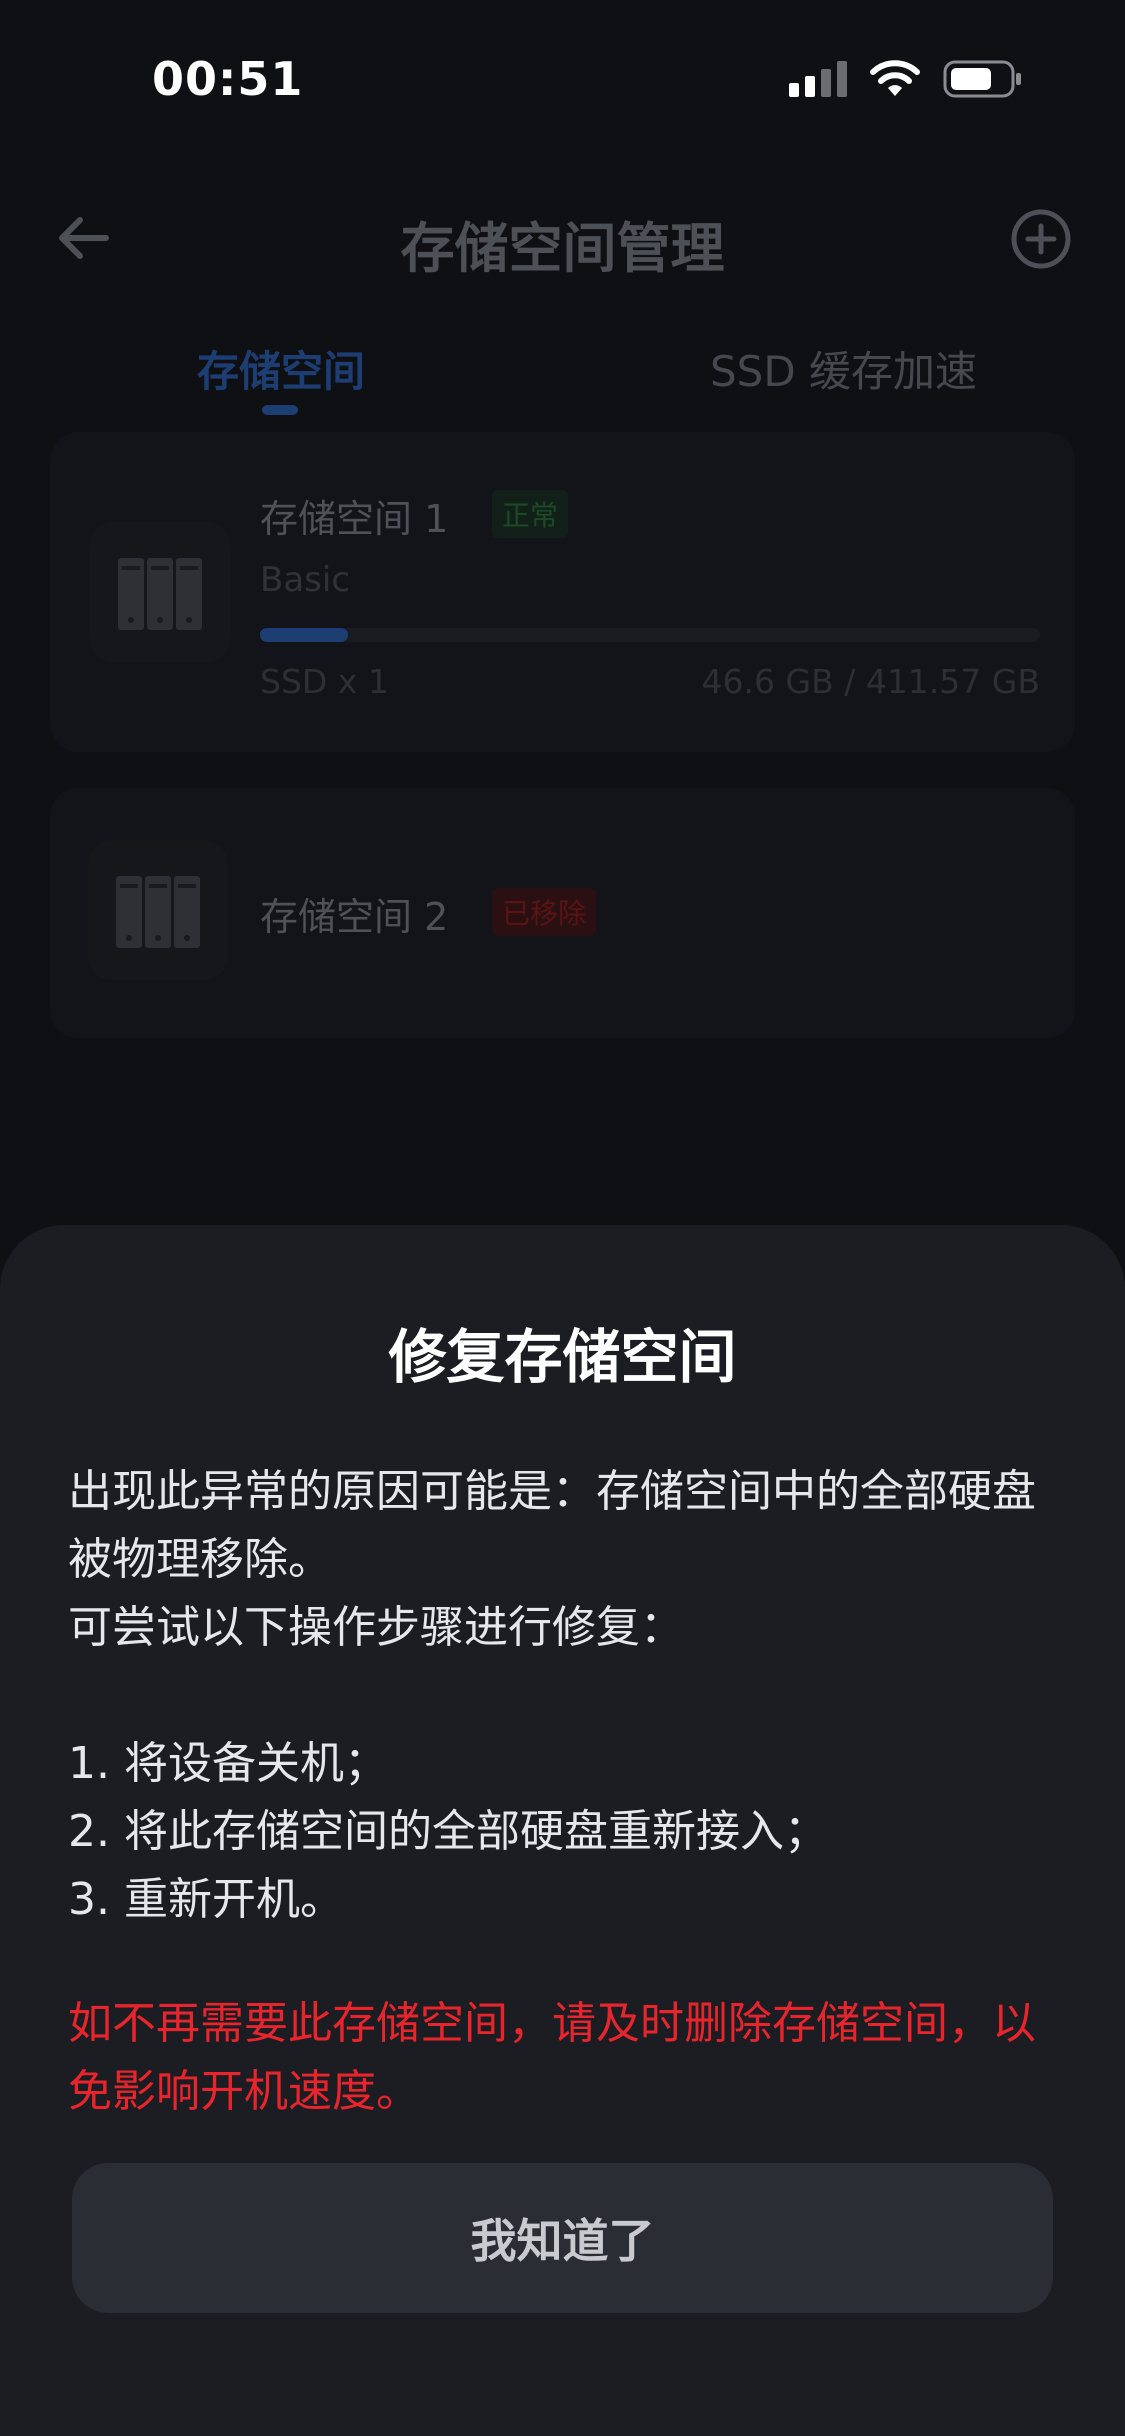  Describe the element at coordinates (280, 410) in the screenshot. I see `tab-indicator` at that location.